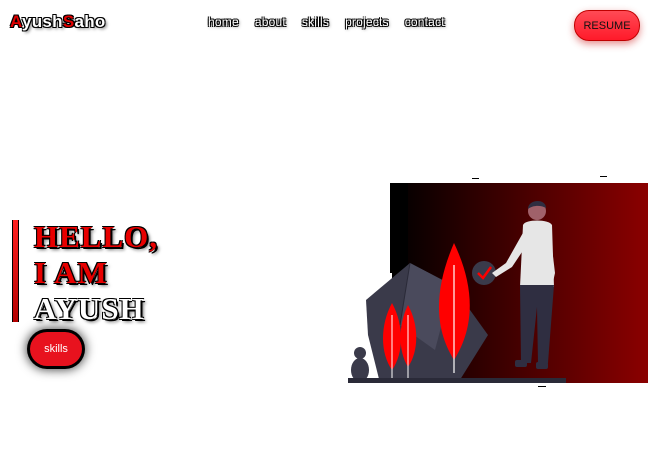 The width and height of the screenshot is (648, 463). Describe the element at coordinates (16, 21) in the screenshot. I see `logo-first-initial: A` at that location.